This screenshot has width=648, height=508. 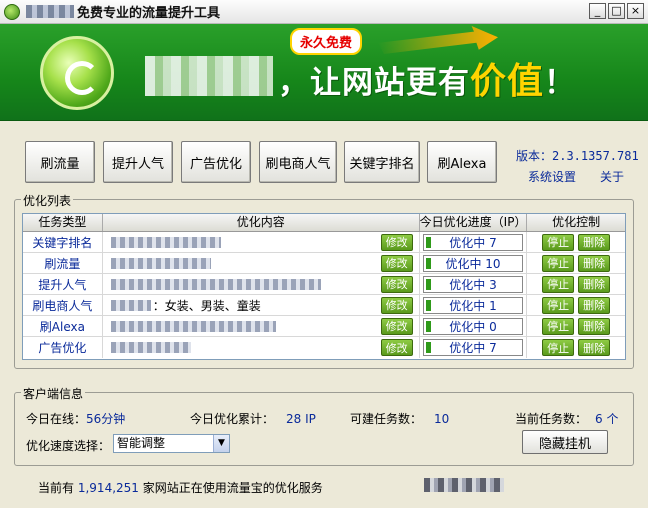 I want to click on task-type: 广告优化, so click(x=63, y=347).